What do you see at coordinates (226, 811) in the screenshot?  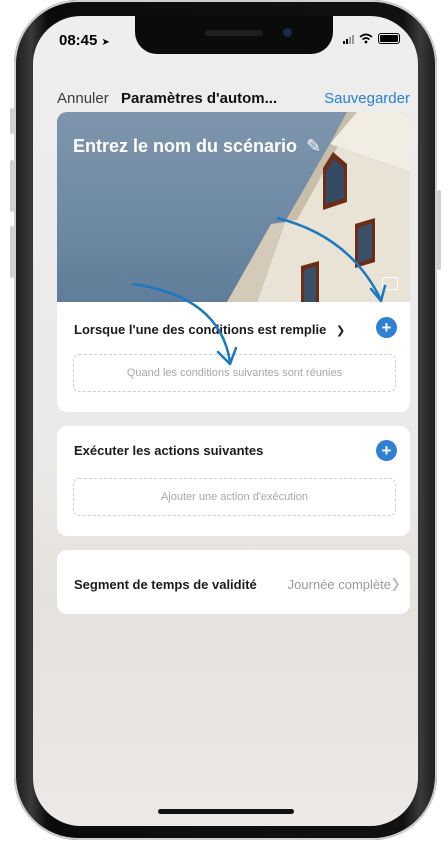 I see `home-indicator` at bounding box center [226, 811].